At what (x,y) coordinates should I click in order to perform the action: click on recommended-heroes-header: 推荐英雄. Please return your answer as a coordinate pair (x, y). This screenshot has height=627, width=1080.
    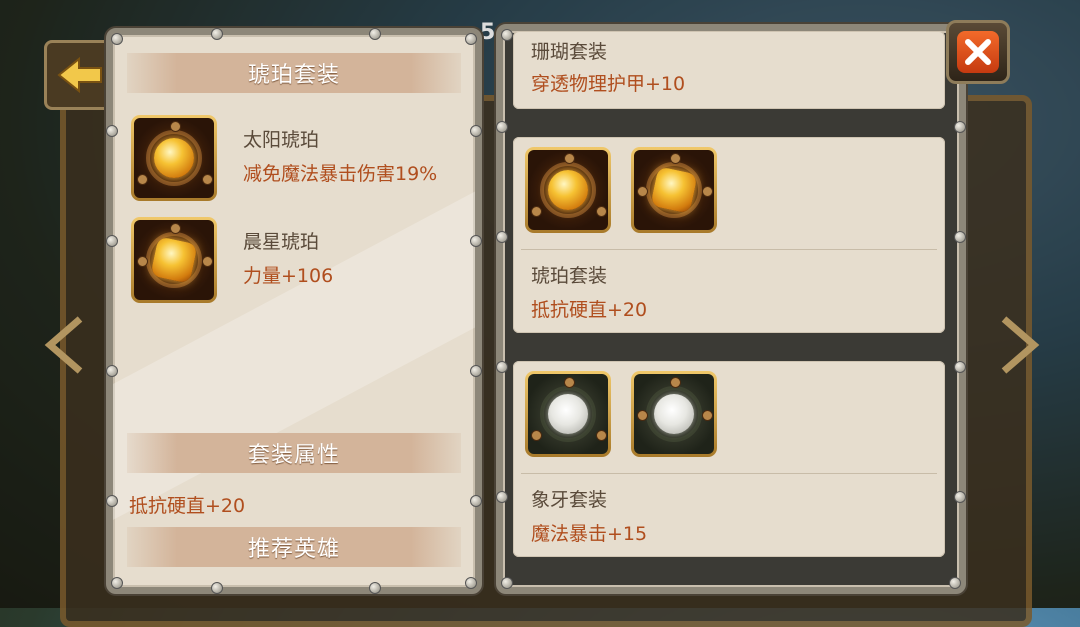
    Looking at the image, I should click on (294, 547).